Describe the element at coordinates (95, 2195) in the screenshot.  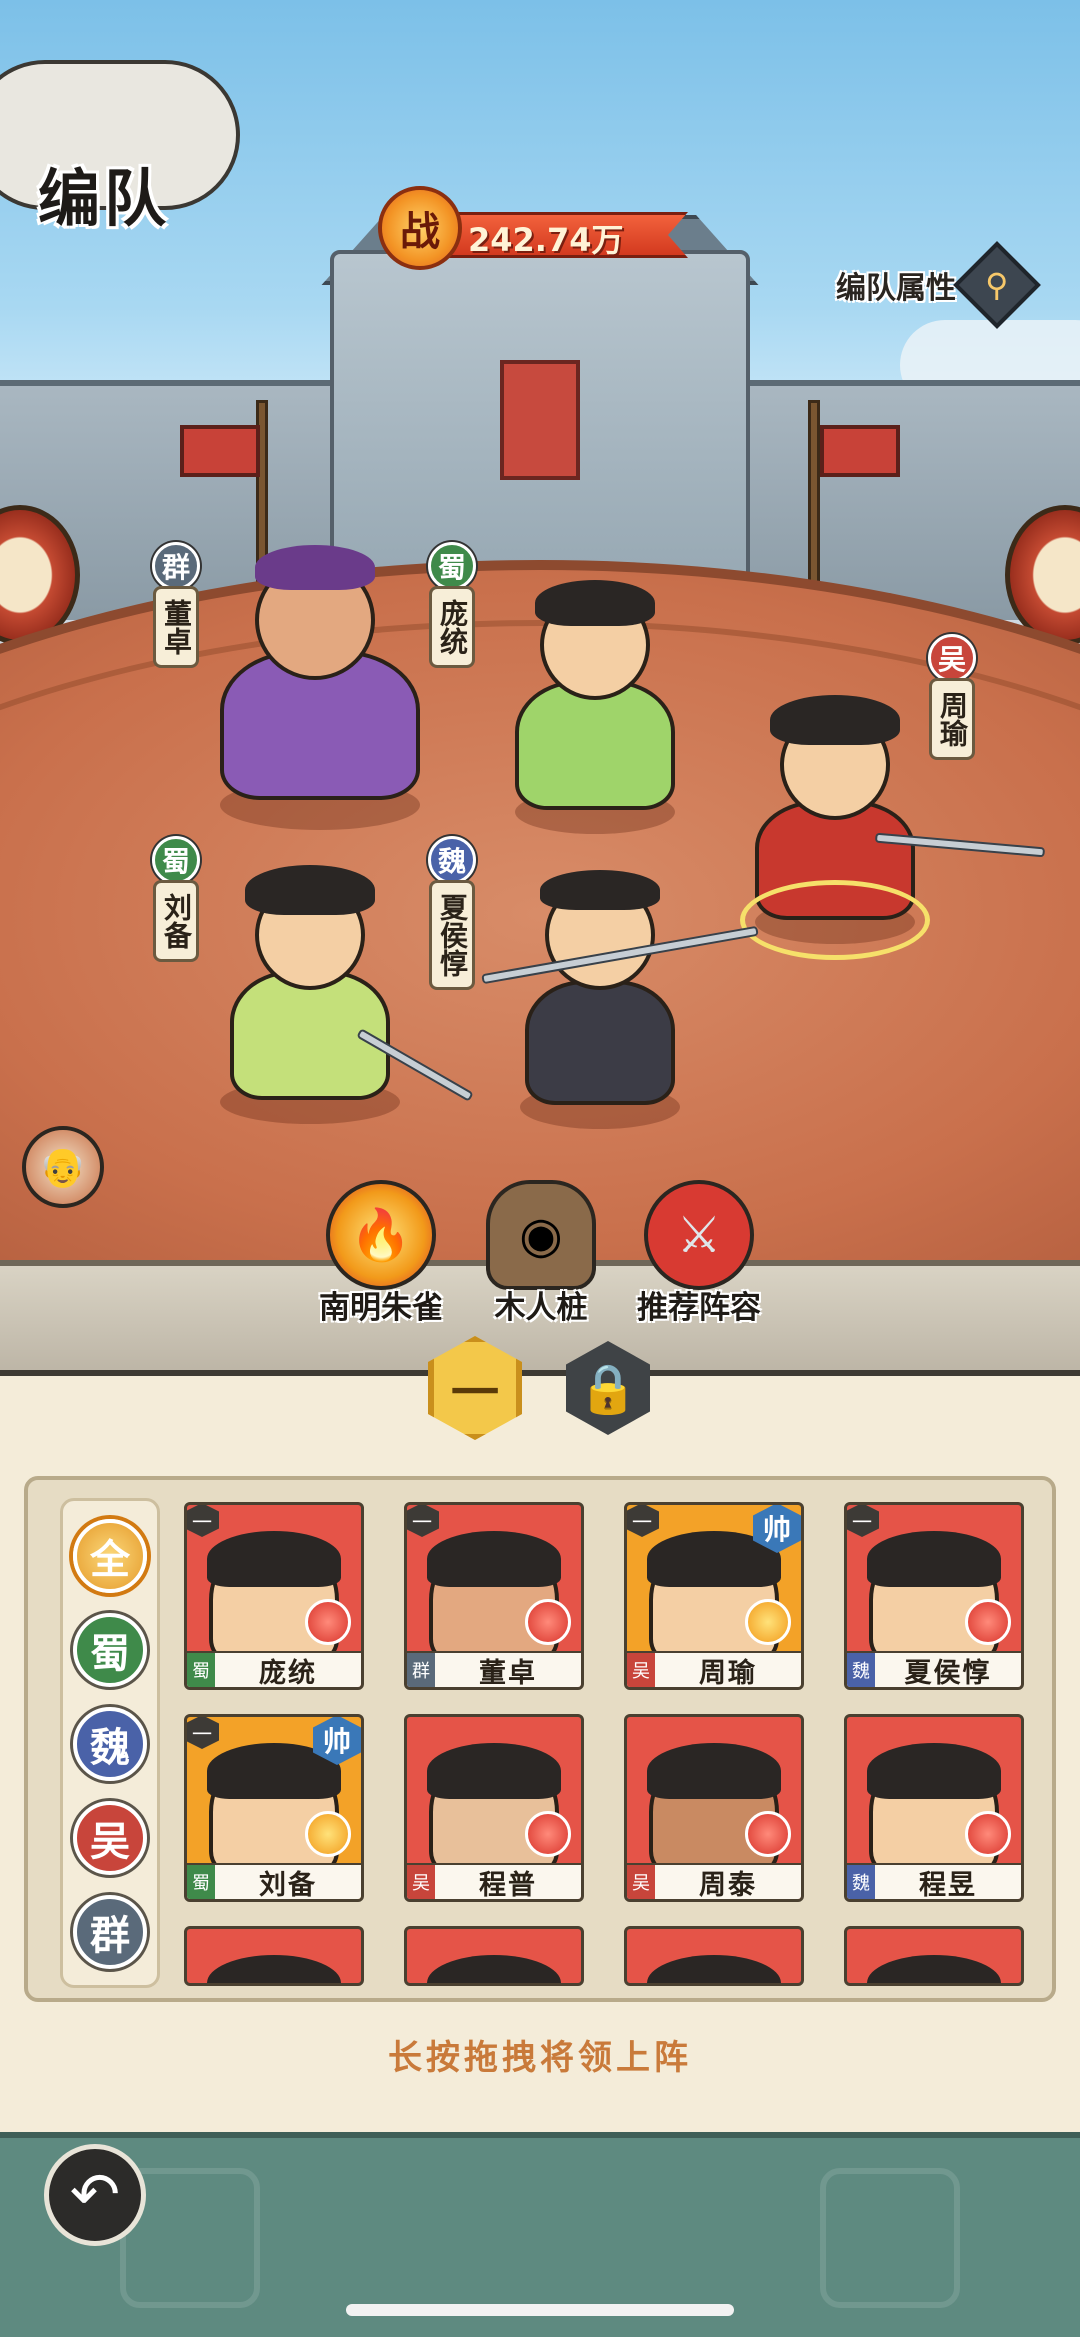
I see `back-arrow-icon: ↶` at that location.